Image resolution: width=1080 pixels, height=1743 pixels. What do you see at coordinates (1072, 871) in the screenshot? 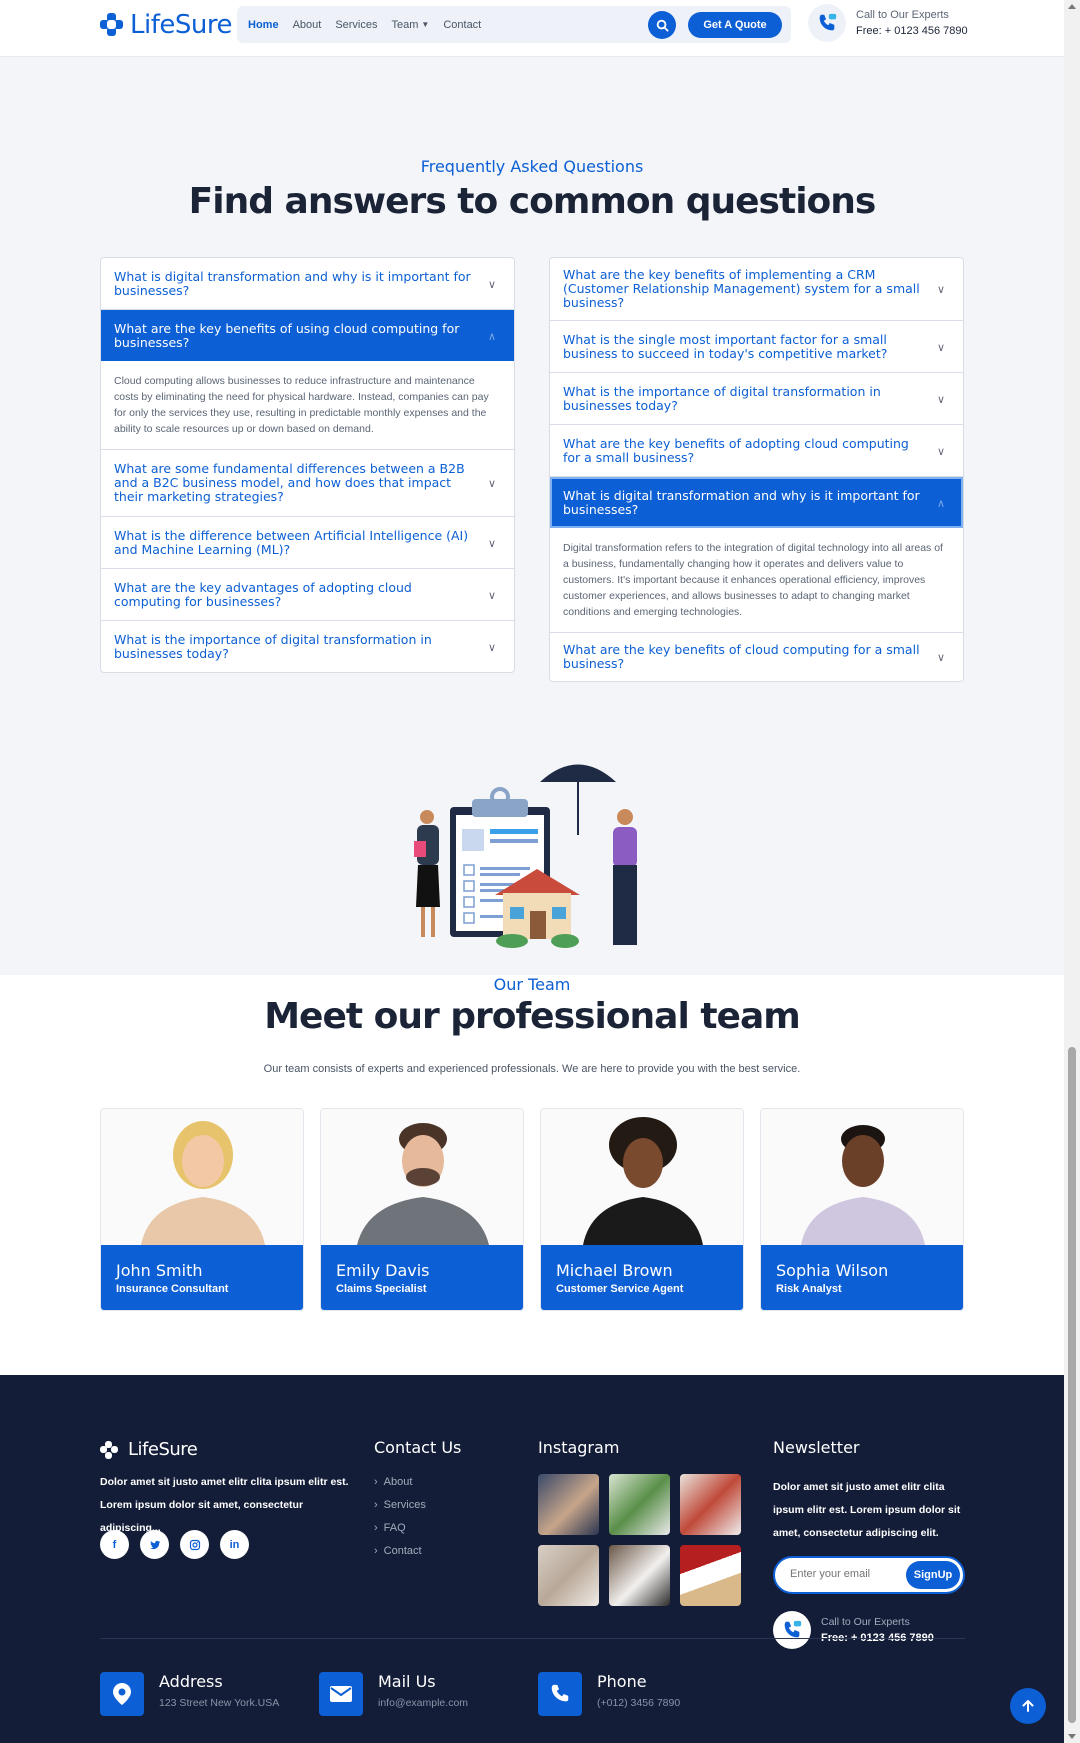
I see `page-scrollbar` at bounding box center [1072, 871].